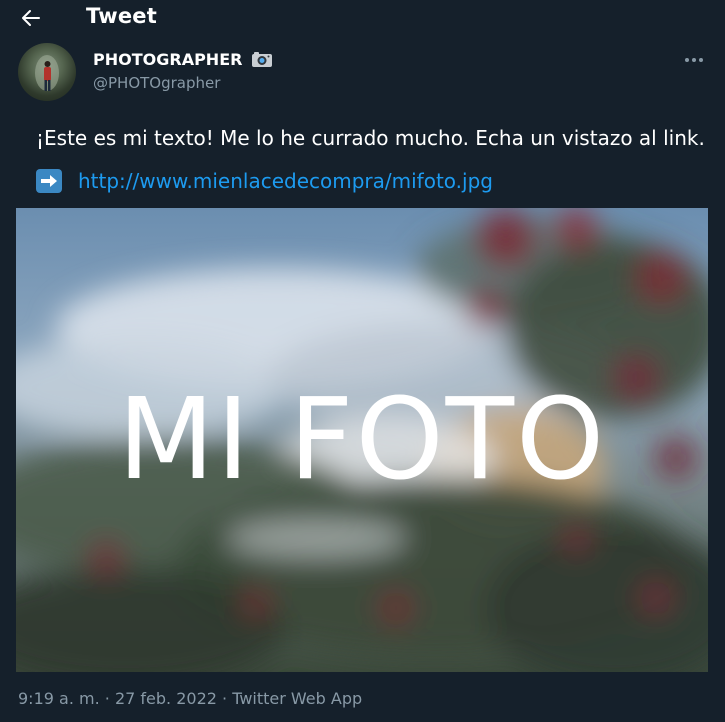  What do you see at coordinates (156, 83) in the screenshot?
I see `author-handle: @PHOTOgrapher` at bounding box center [156, 83].